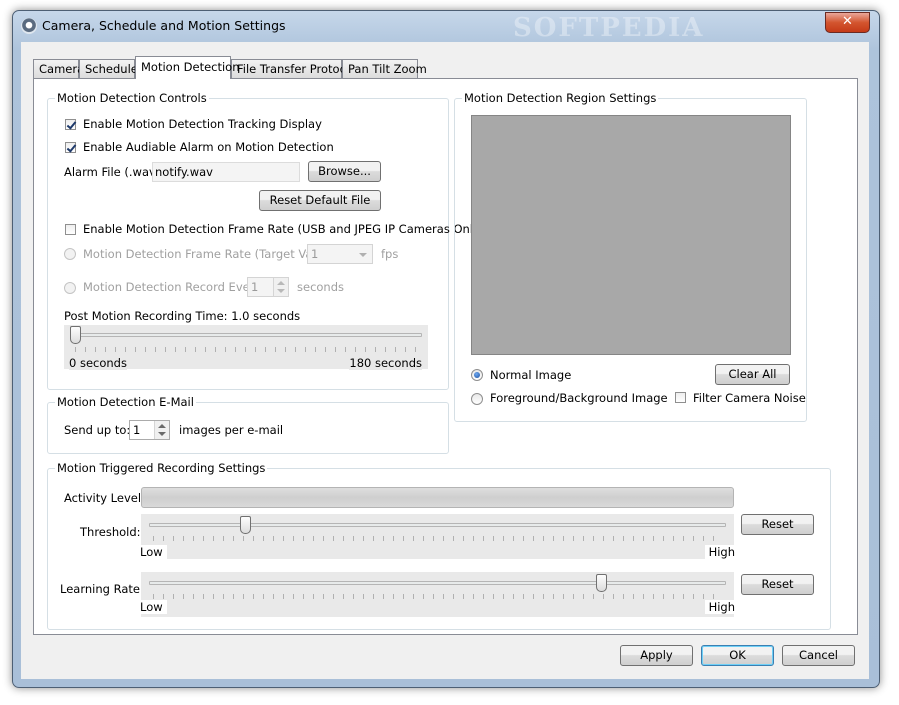 This screenshot has height=705, width=899. I want to click on threshold-slider: Low High, so click(437, 536).